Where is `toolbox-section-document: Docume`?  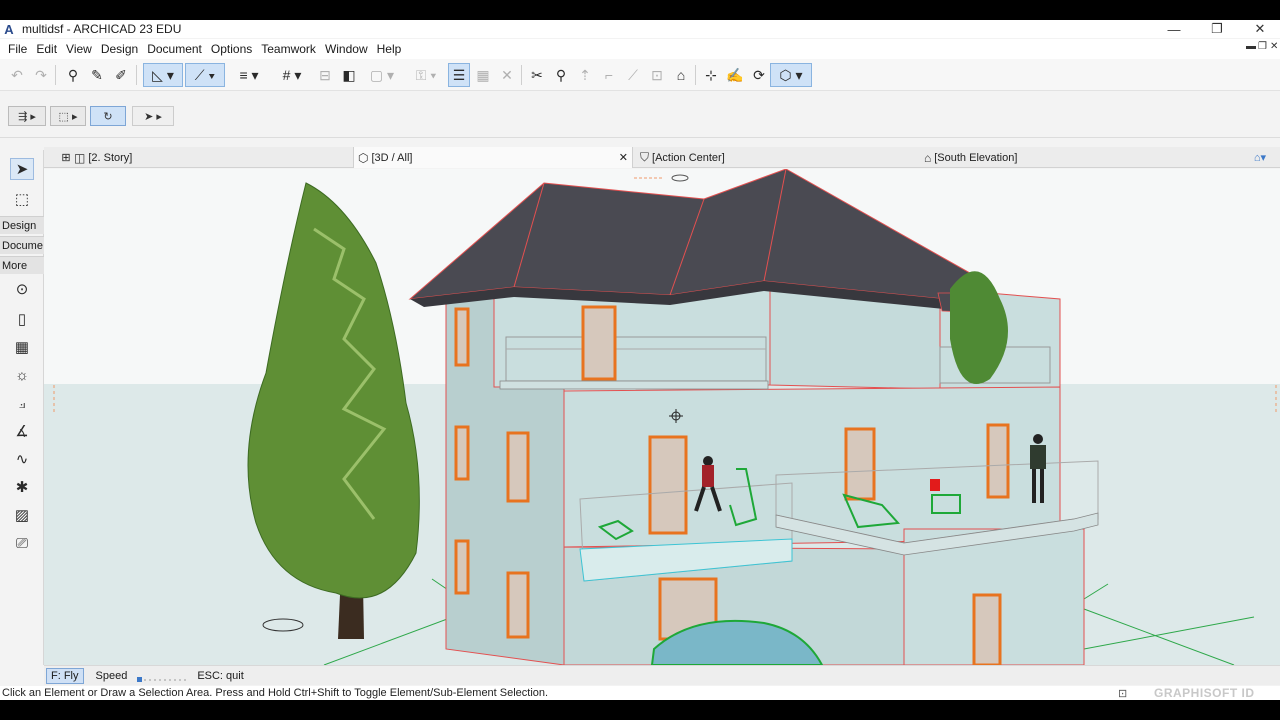
toolbox-section-document: Docume is located at coordinates (22, 245).